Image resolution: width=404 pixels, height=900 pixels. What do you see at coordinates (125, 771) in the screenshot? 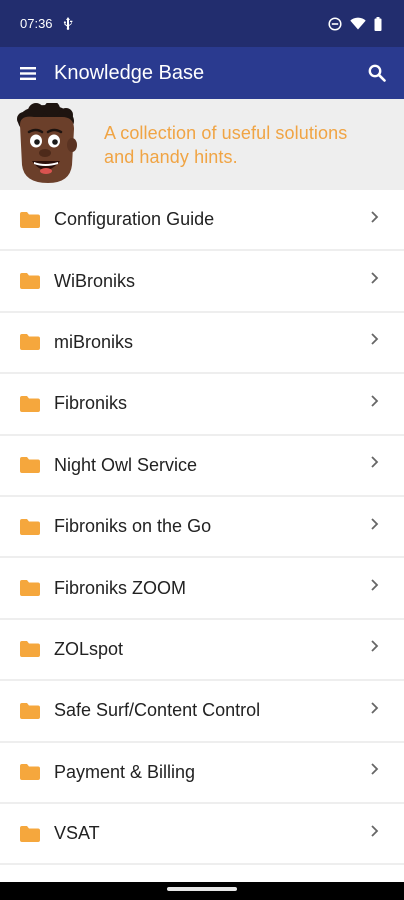
I see `list-item-label: Payment & Billing` at bounding box center [125, 771].